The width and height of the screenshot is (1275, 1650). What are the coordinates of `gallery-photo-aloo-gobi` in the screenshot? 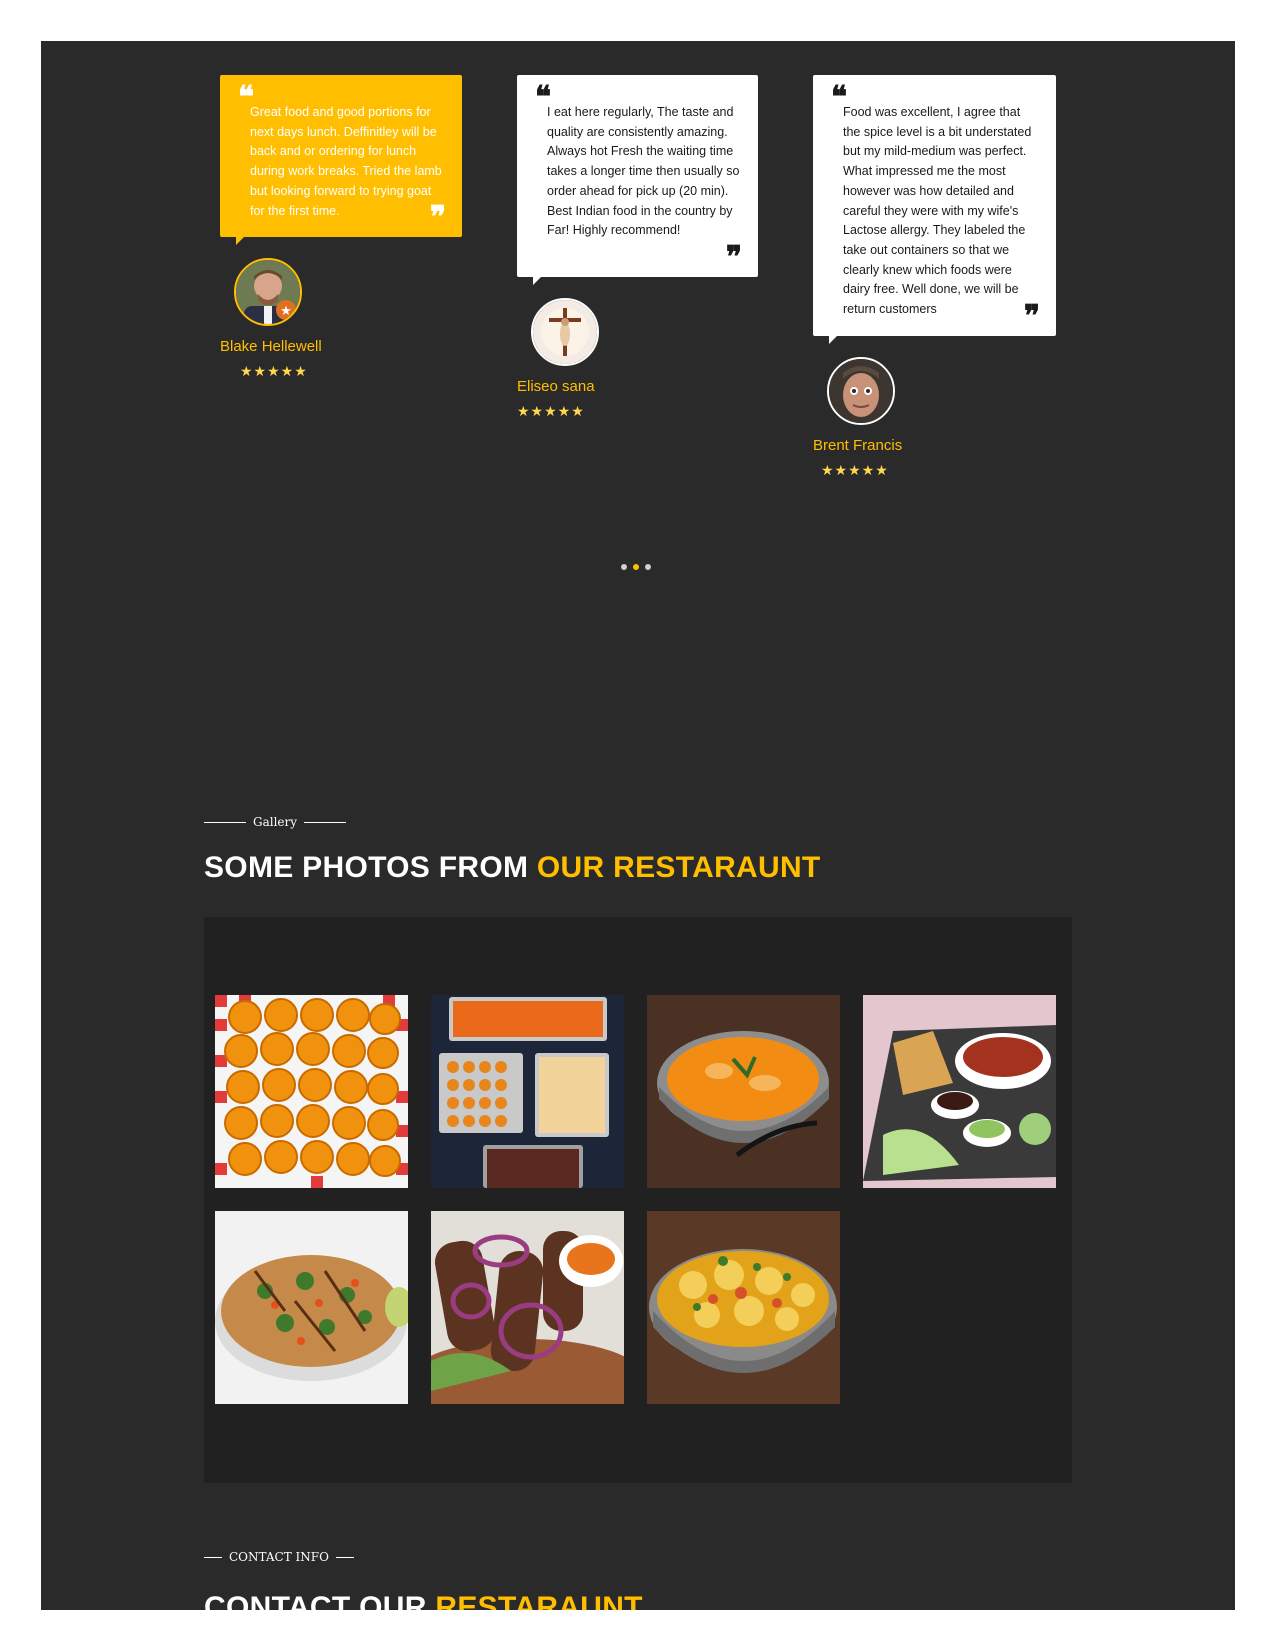 It's located at (743, 1307).